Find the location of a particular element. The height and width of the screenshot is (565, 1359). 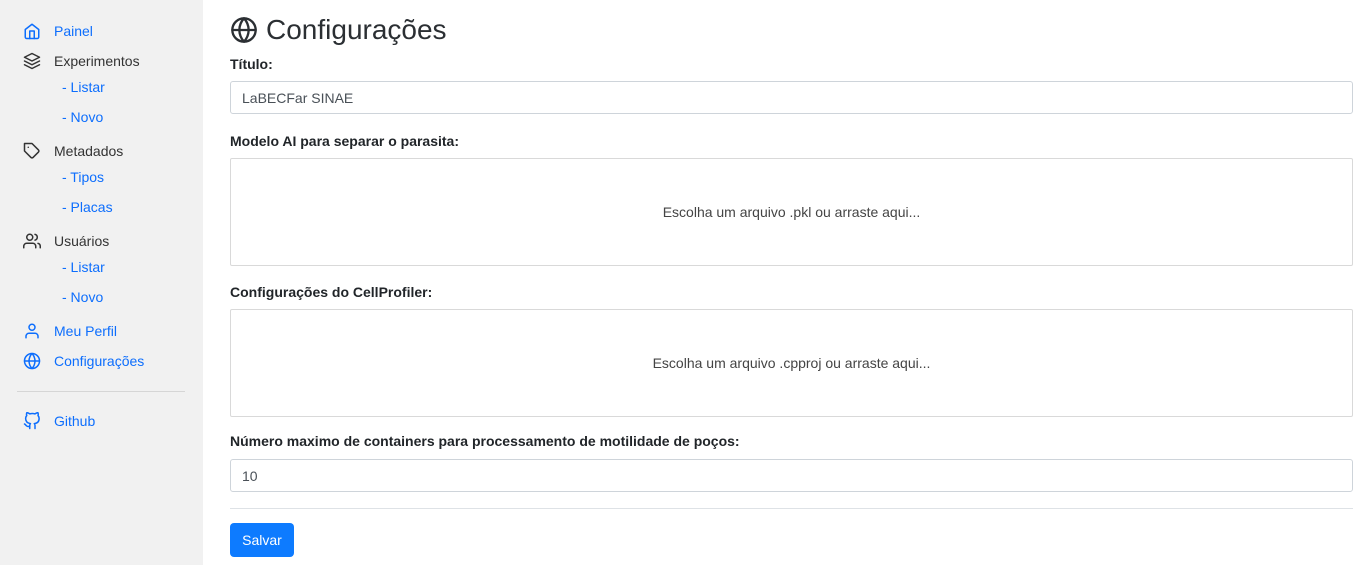

divider is located at coordinates (791, 508).